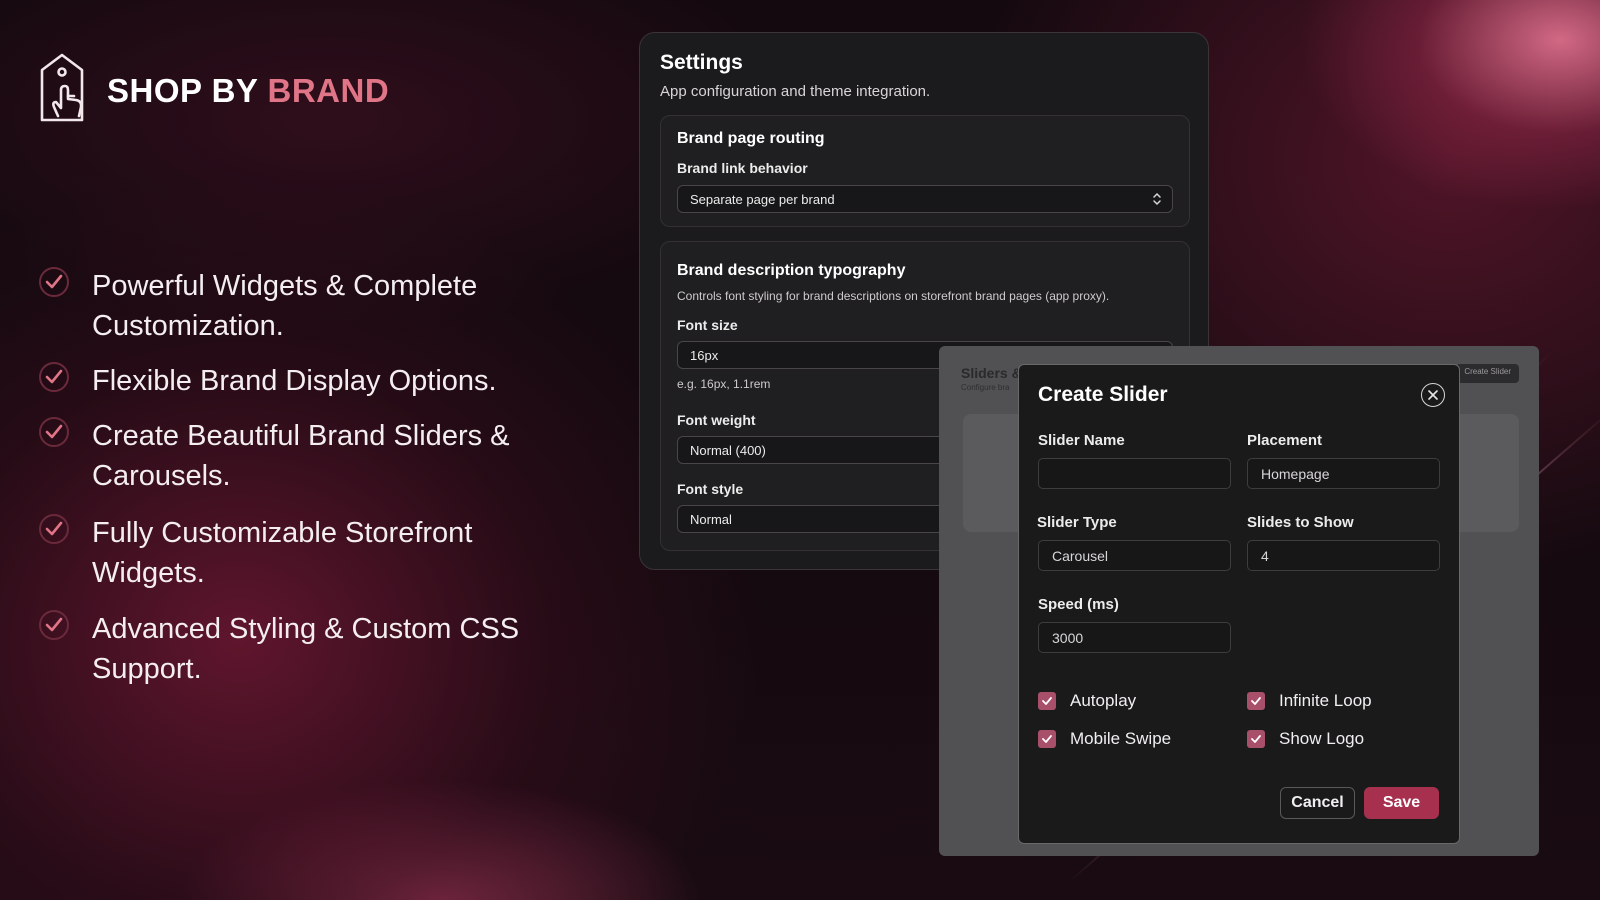 This screenshot has width=1600, height=900. What do you see at coordinates (1322, 738) in the screenshot?
I see `show-logo-label: Show Logo` at bounding box center [1322, 738].